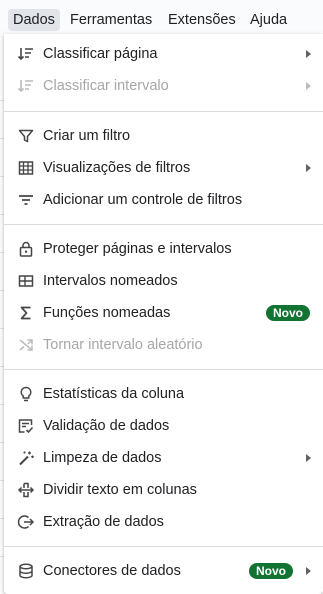 Image resolution: width=323 pixels, height=594 pixels. I want to click on menu-item-classificar-intervalo: Classificar intervalo, so click(163, 86).